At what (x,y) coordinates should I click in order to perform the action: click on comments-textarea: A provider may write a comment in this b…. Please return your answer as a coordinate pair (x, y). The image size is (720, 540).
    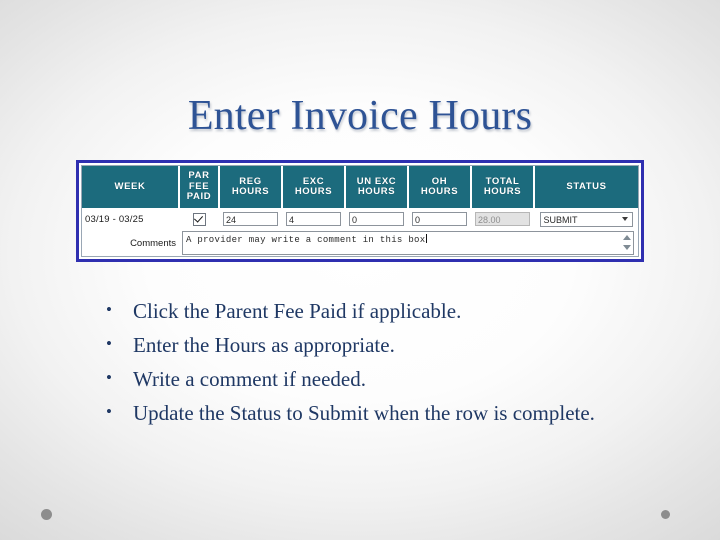
    Looking at the image, I should click on (408, 243).